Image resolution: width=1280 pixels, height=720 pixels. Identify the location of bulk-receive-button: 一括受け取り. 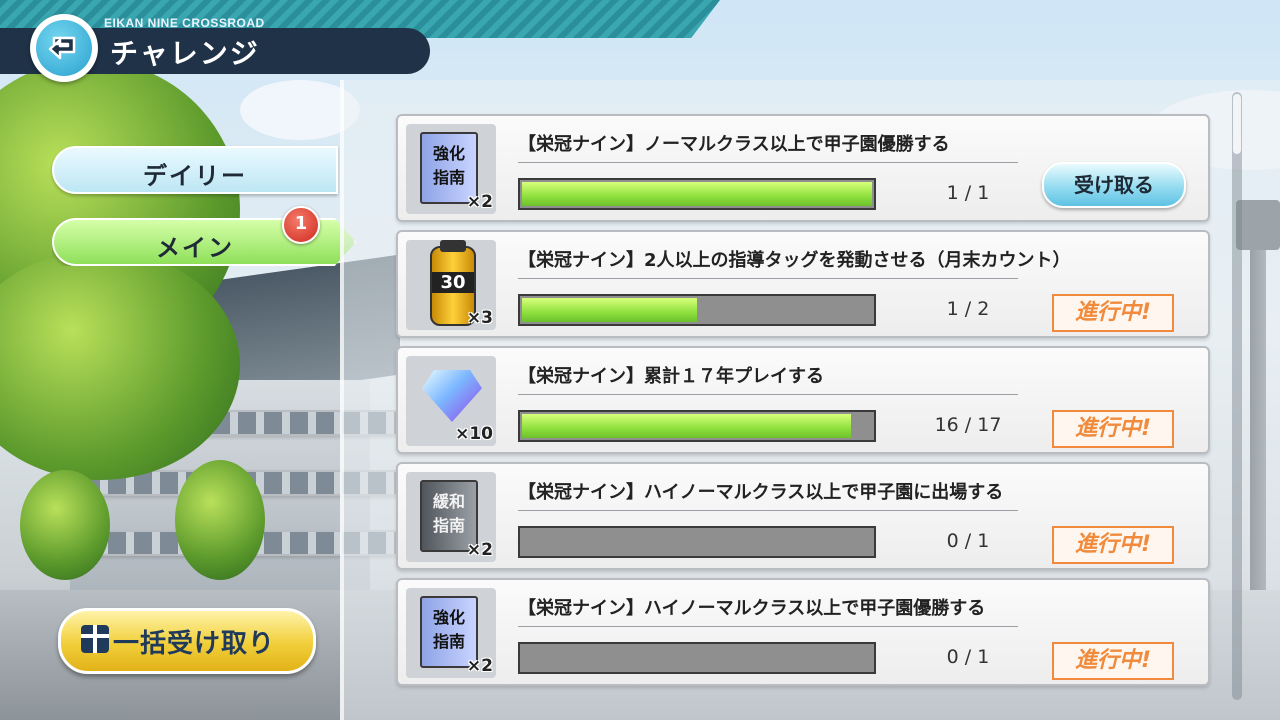
(187, 641).